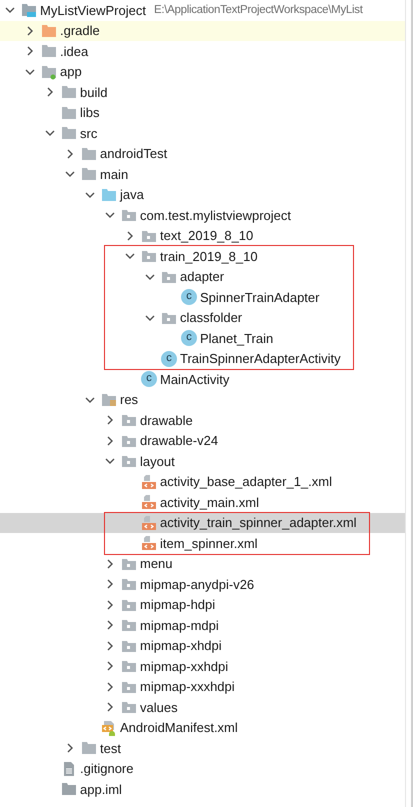 Image resolution: width=413 pixels, height=807 pixels. What do you see at coordinates (202, 604) in the screenshot?
I see `tree-item: mipmap-hdpi` at bounding box center [202, 604].